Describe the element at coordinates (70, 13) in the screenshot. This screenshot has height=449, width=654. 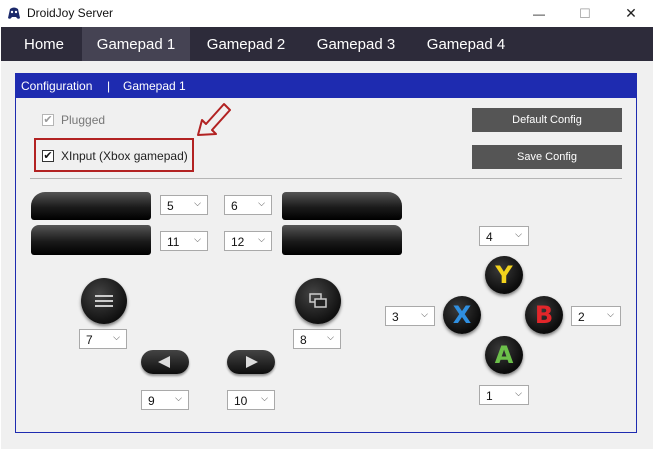
I see `window-title: DroidJoy Server` at that location.